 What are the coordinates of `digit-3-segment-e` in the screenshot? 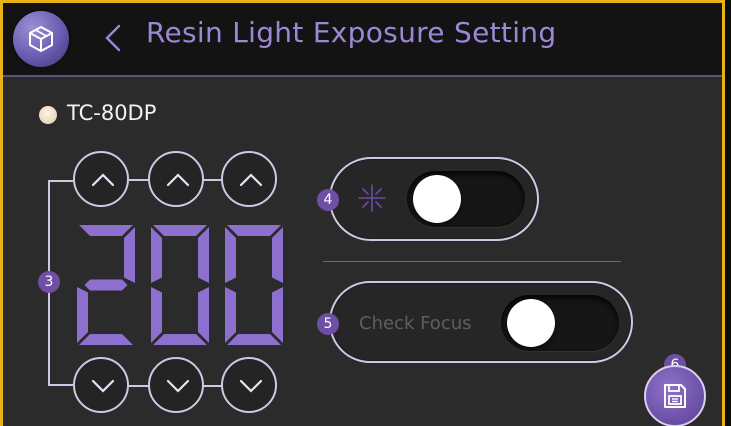 It's located at (230, 315).